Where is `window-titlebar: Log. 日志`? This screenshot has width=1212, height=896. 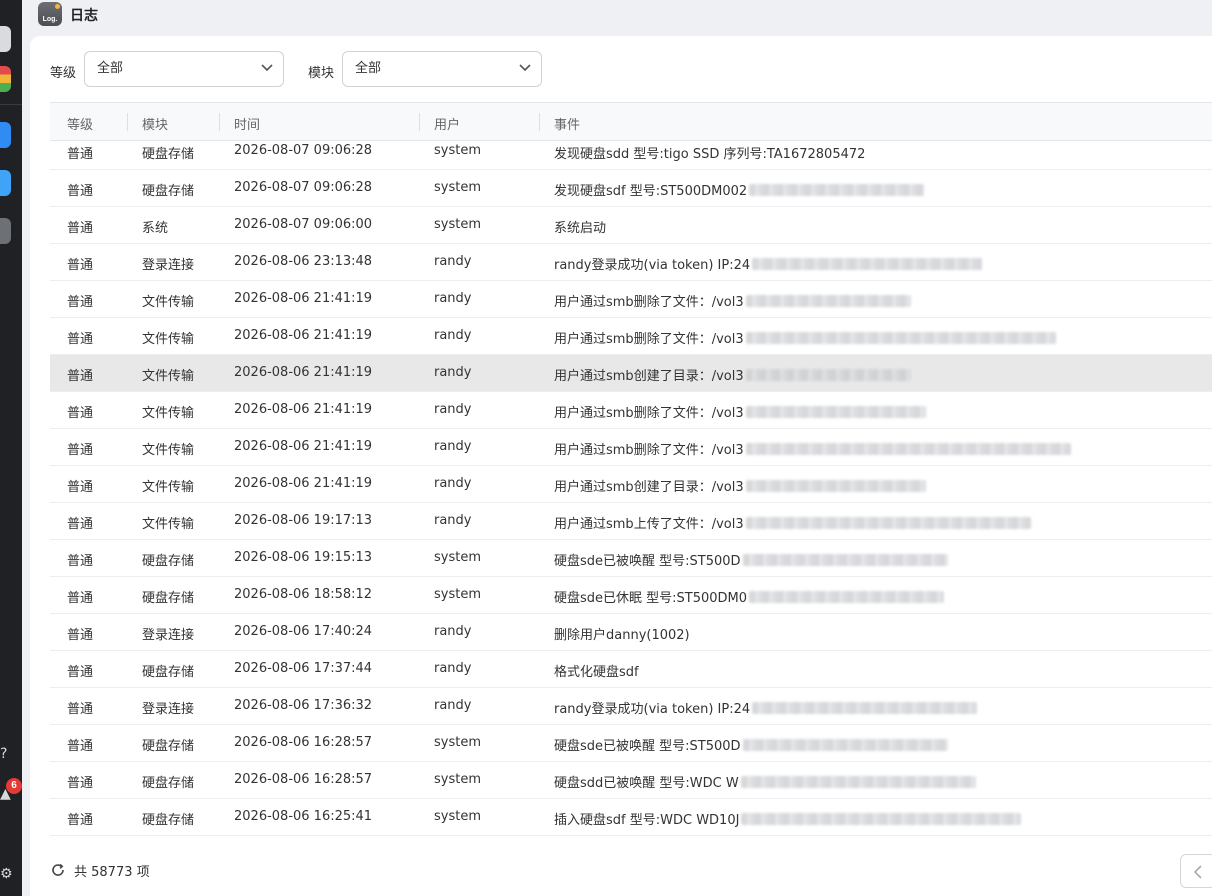
window-titlebar: Log. 日志 is located at coordinates (617, 15).